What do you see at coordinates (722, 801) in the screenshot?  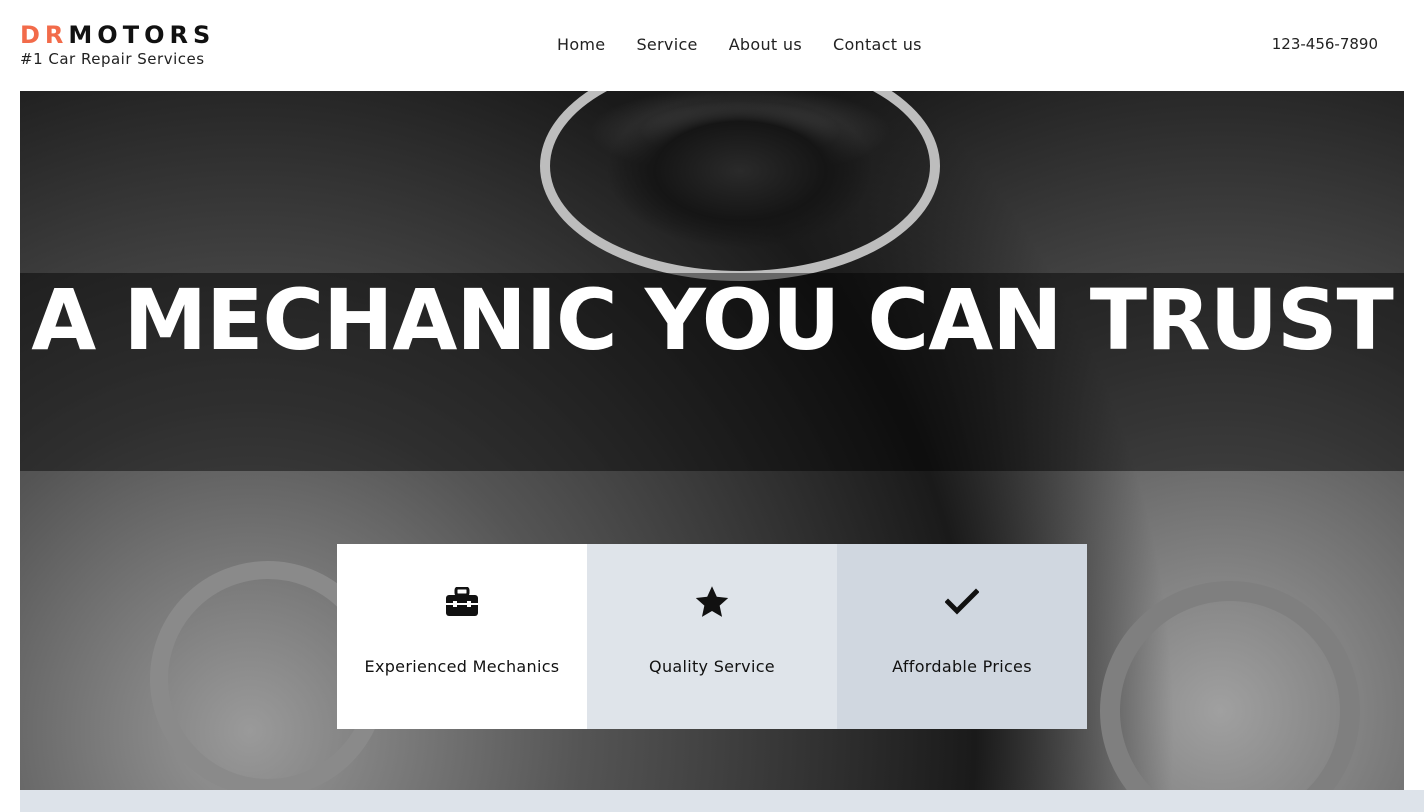 I see `next-section-strip` at bounding box center [722, 801].